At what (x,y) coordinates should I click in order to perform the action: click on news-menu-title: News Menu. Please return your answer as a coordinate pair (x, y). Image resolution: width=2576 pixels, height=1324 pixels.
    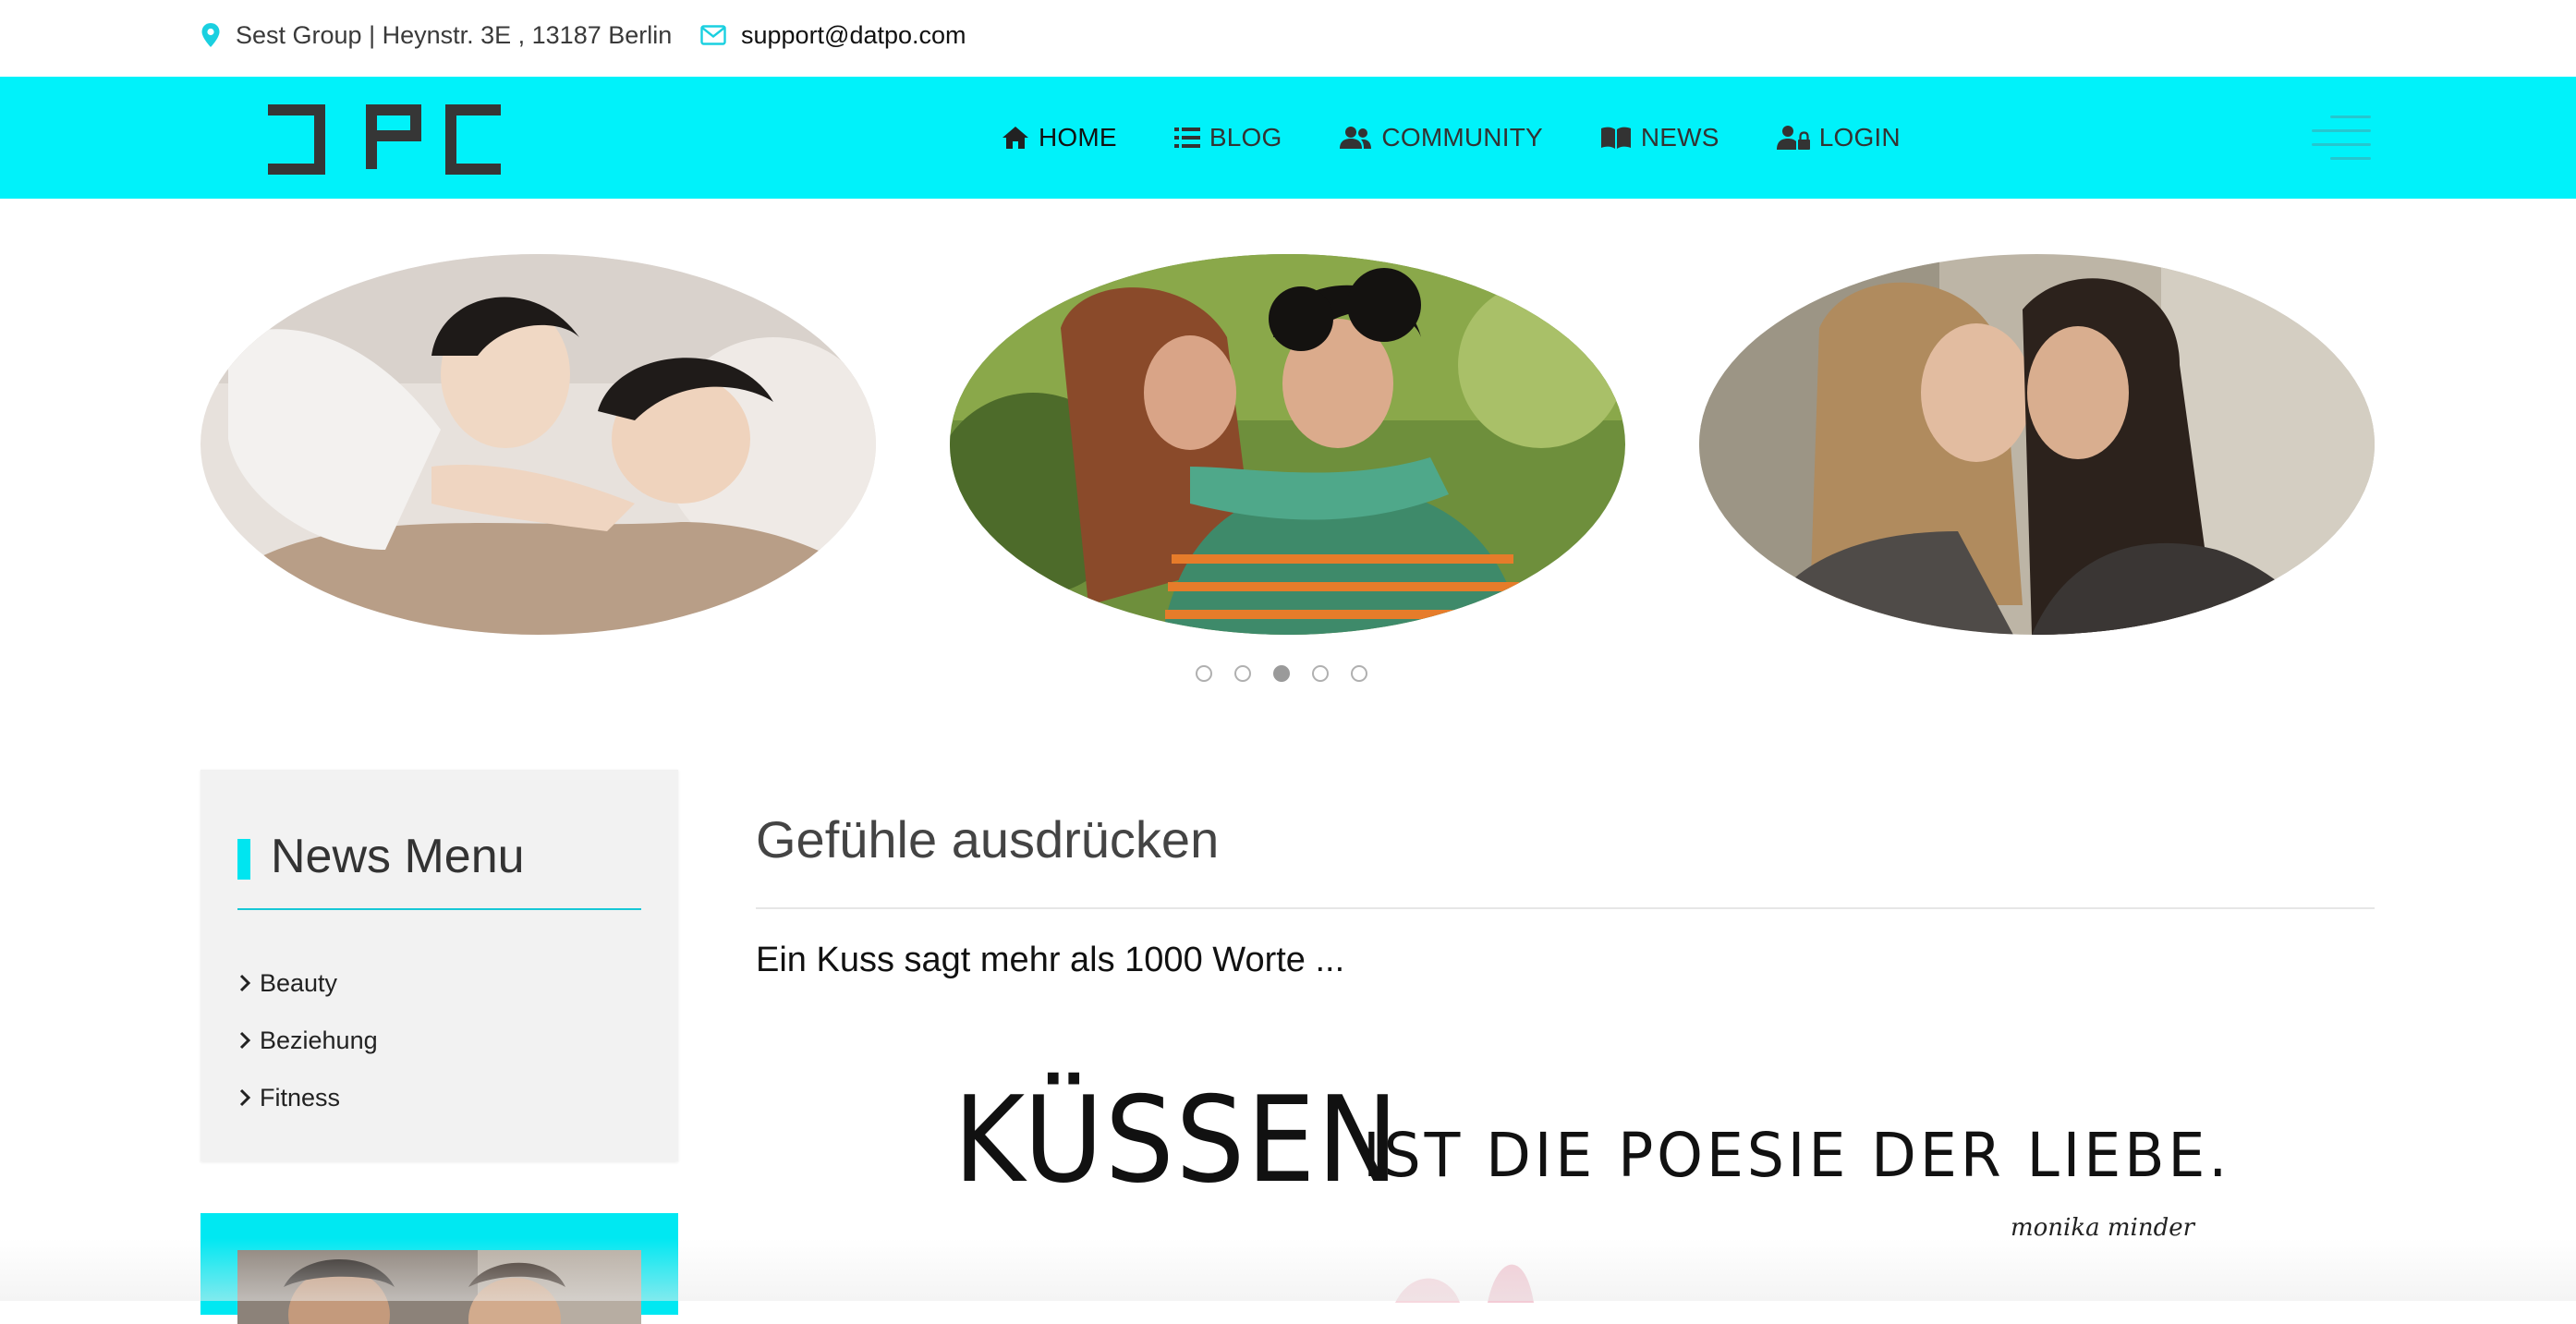
    Looking at the image, I should click on (398, 856).